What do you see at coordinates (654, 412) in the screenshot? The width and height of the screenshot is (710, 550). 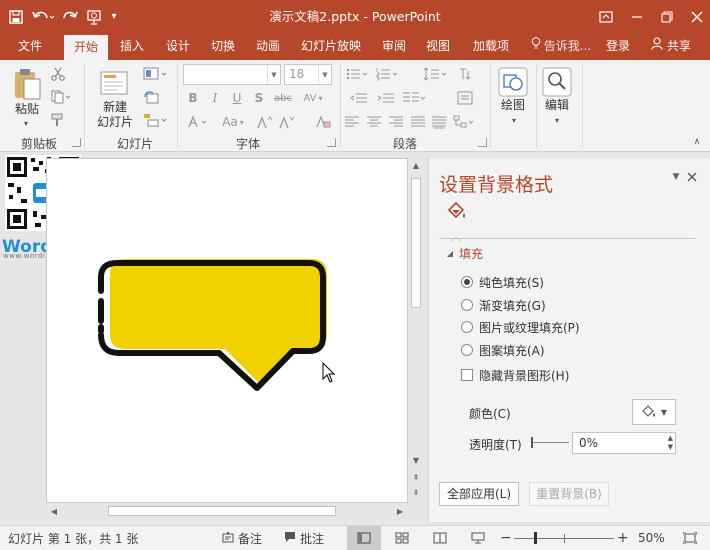 I see `color-picker-button: ▼` at bounding box center [654, 412].